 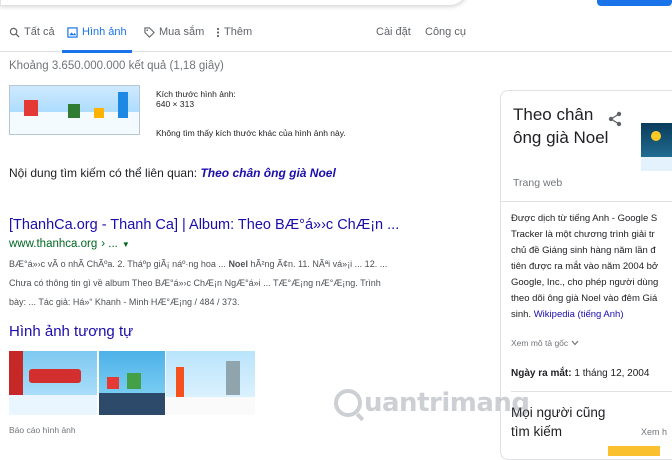 I want to click on query-image-thumbnail, so click(x=74, y=110).